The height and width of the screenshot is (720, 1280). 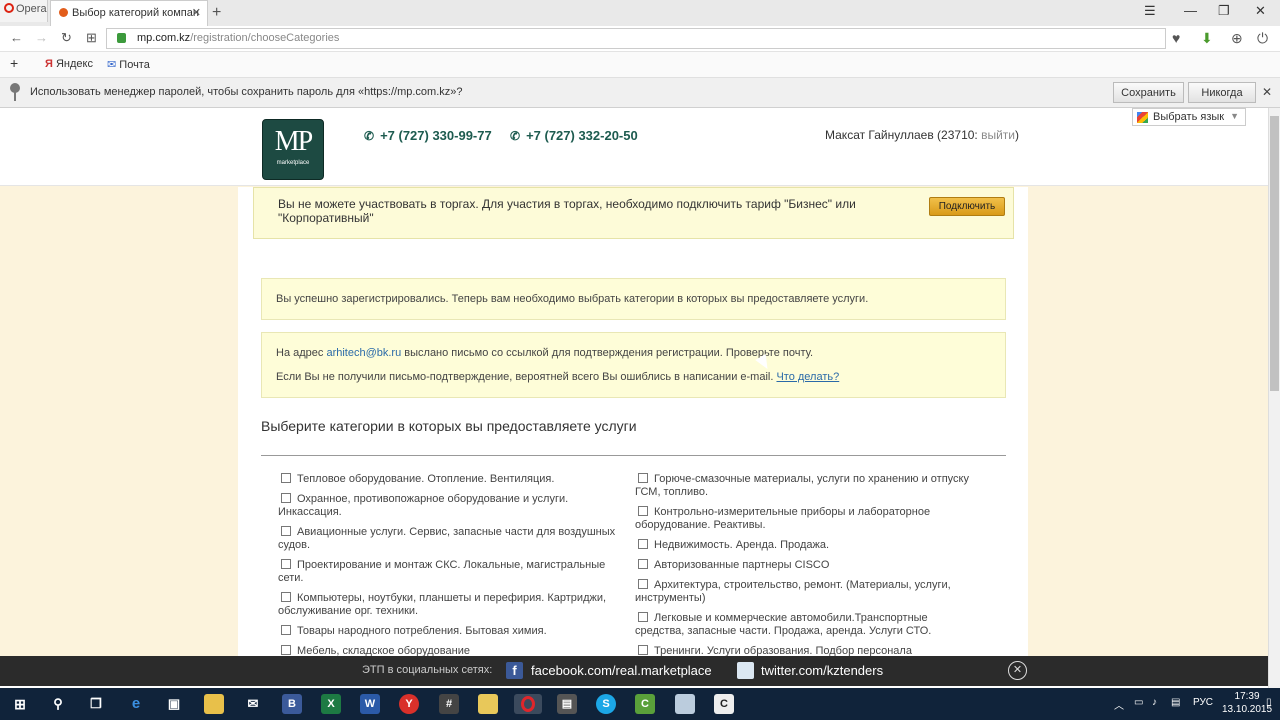 What do you see at coordinates (66, 38) in the screenshot?
I see `reload-icon: ↻` at bounding box center [66, 38].